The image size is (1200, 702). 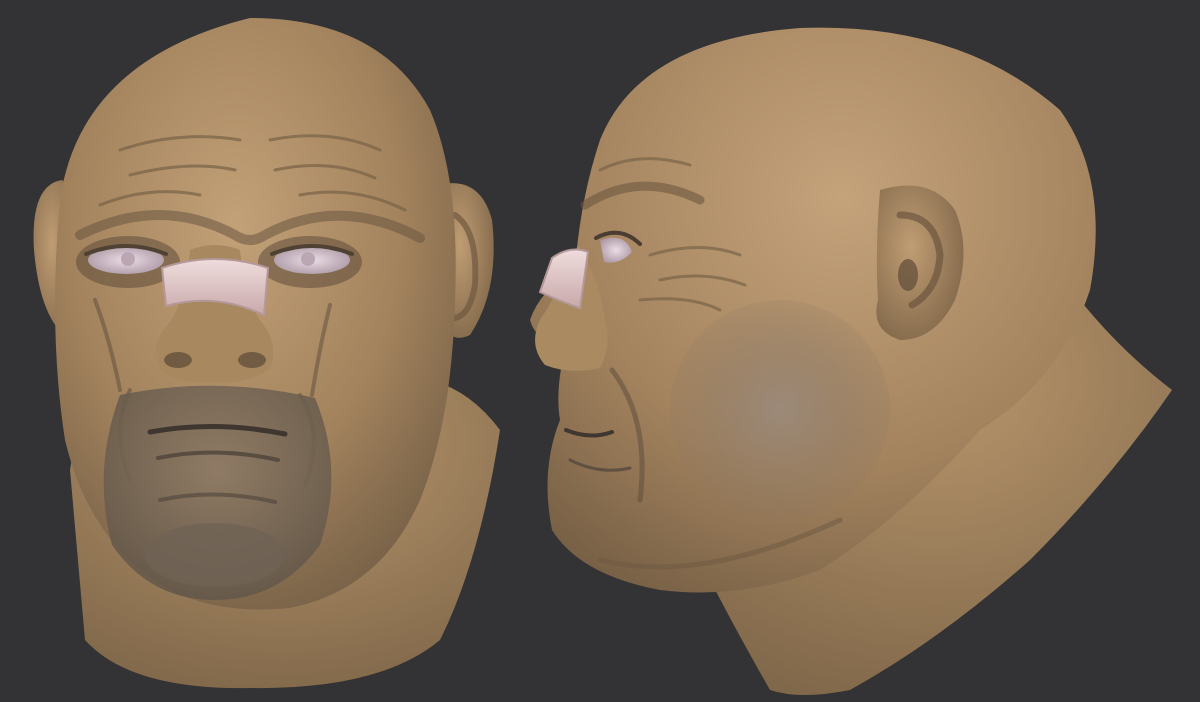 What do you see at coordinates (215, 555) in the screenshot?
I see `front-chin` at bounding box center [215, 555].